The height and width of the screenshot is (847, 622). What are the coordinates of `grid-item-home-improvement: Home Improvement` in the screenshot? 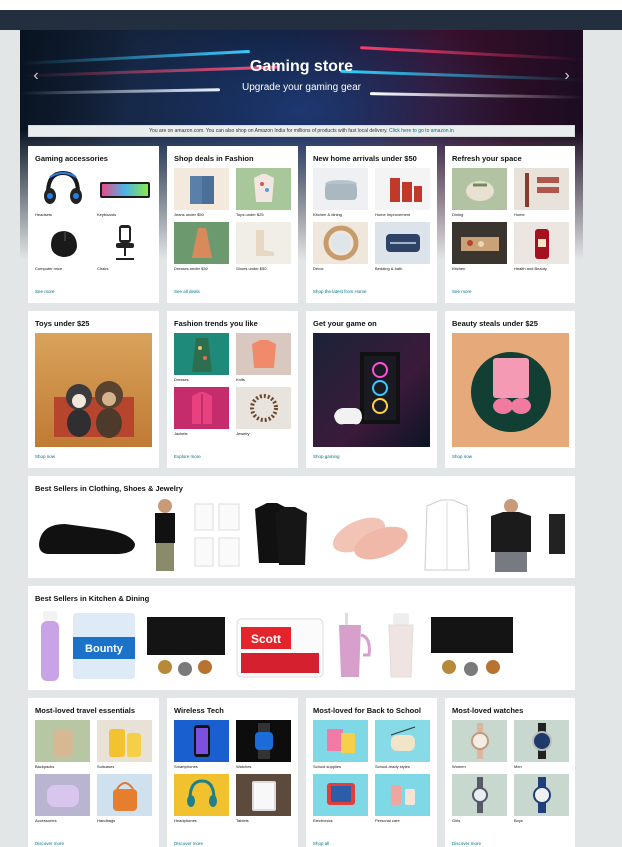 It's located at (402, 195).